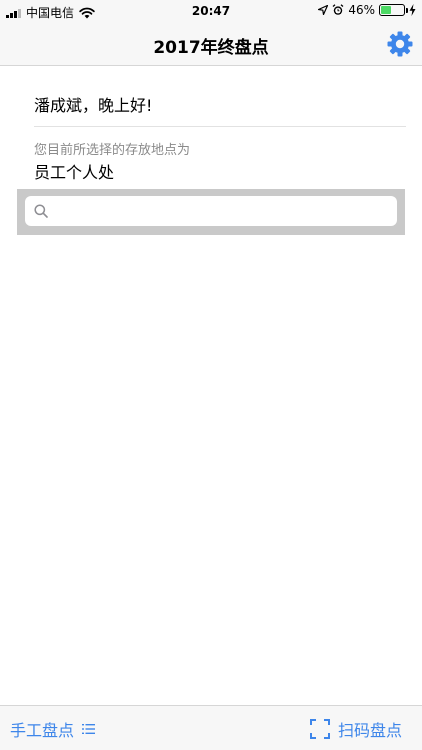 Image resolution: width=422 pixels, height=750 pixels. What do you see at coordinates (41, 211) in the screenshot?
I see `search-icon` at bounding box center [41, 211].